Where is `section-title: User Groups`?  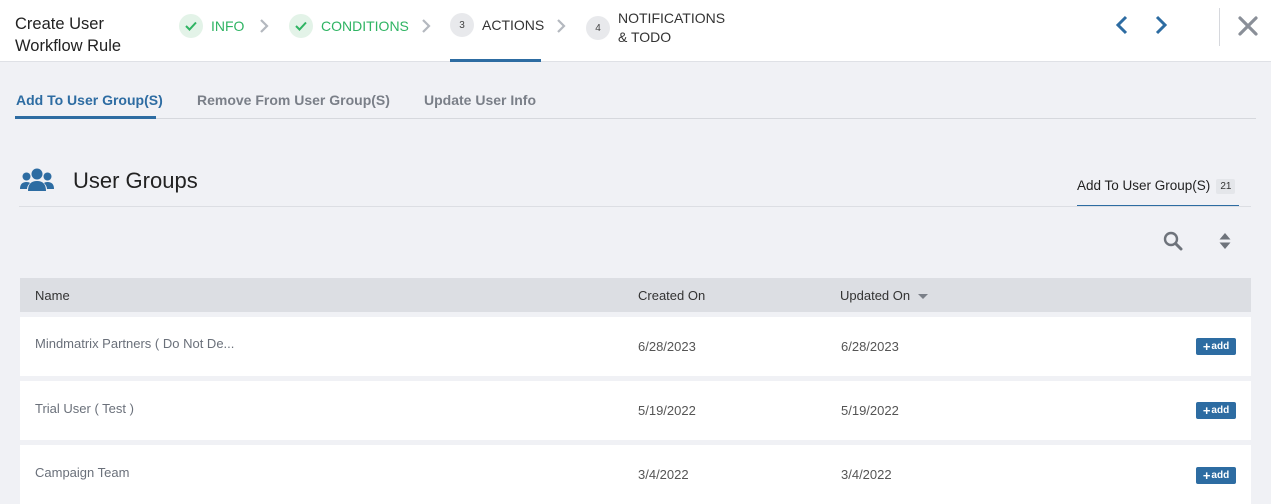
section-title: User Groups is located at coordinates (135, 180).